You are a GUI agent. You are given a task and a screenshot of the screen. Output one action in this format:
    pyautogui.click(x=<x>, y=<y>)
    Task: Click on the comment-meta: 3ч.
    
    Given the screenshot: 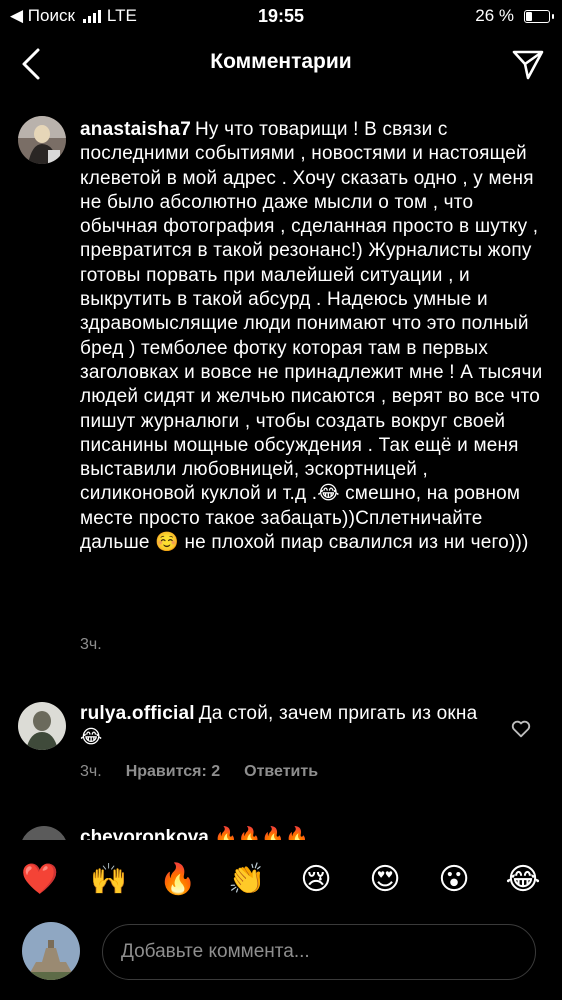 What is the action you would take?
    pyautogui.click(x=91, y=645)
    